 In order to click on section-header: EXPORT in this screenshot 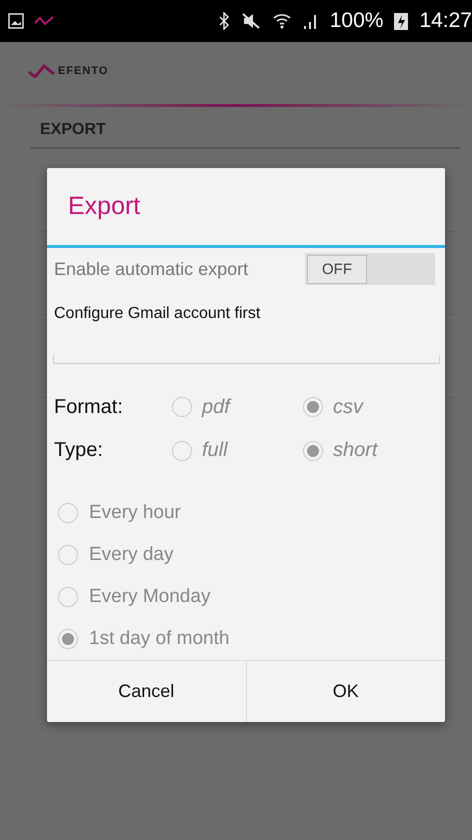, I will do `click(245, 135)`.